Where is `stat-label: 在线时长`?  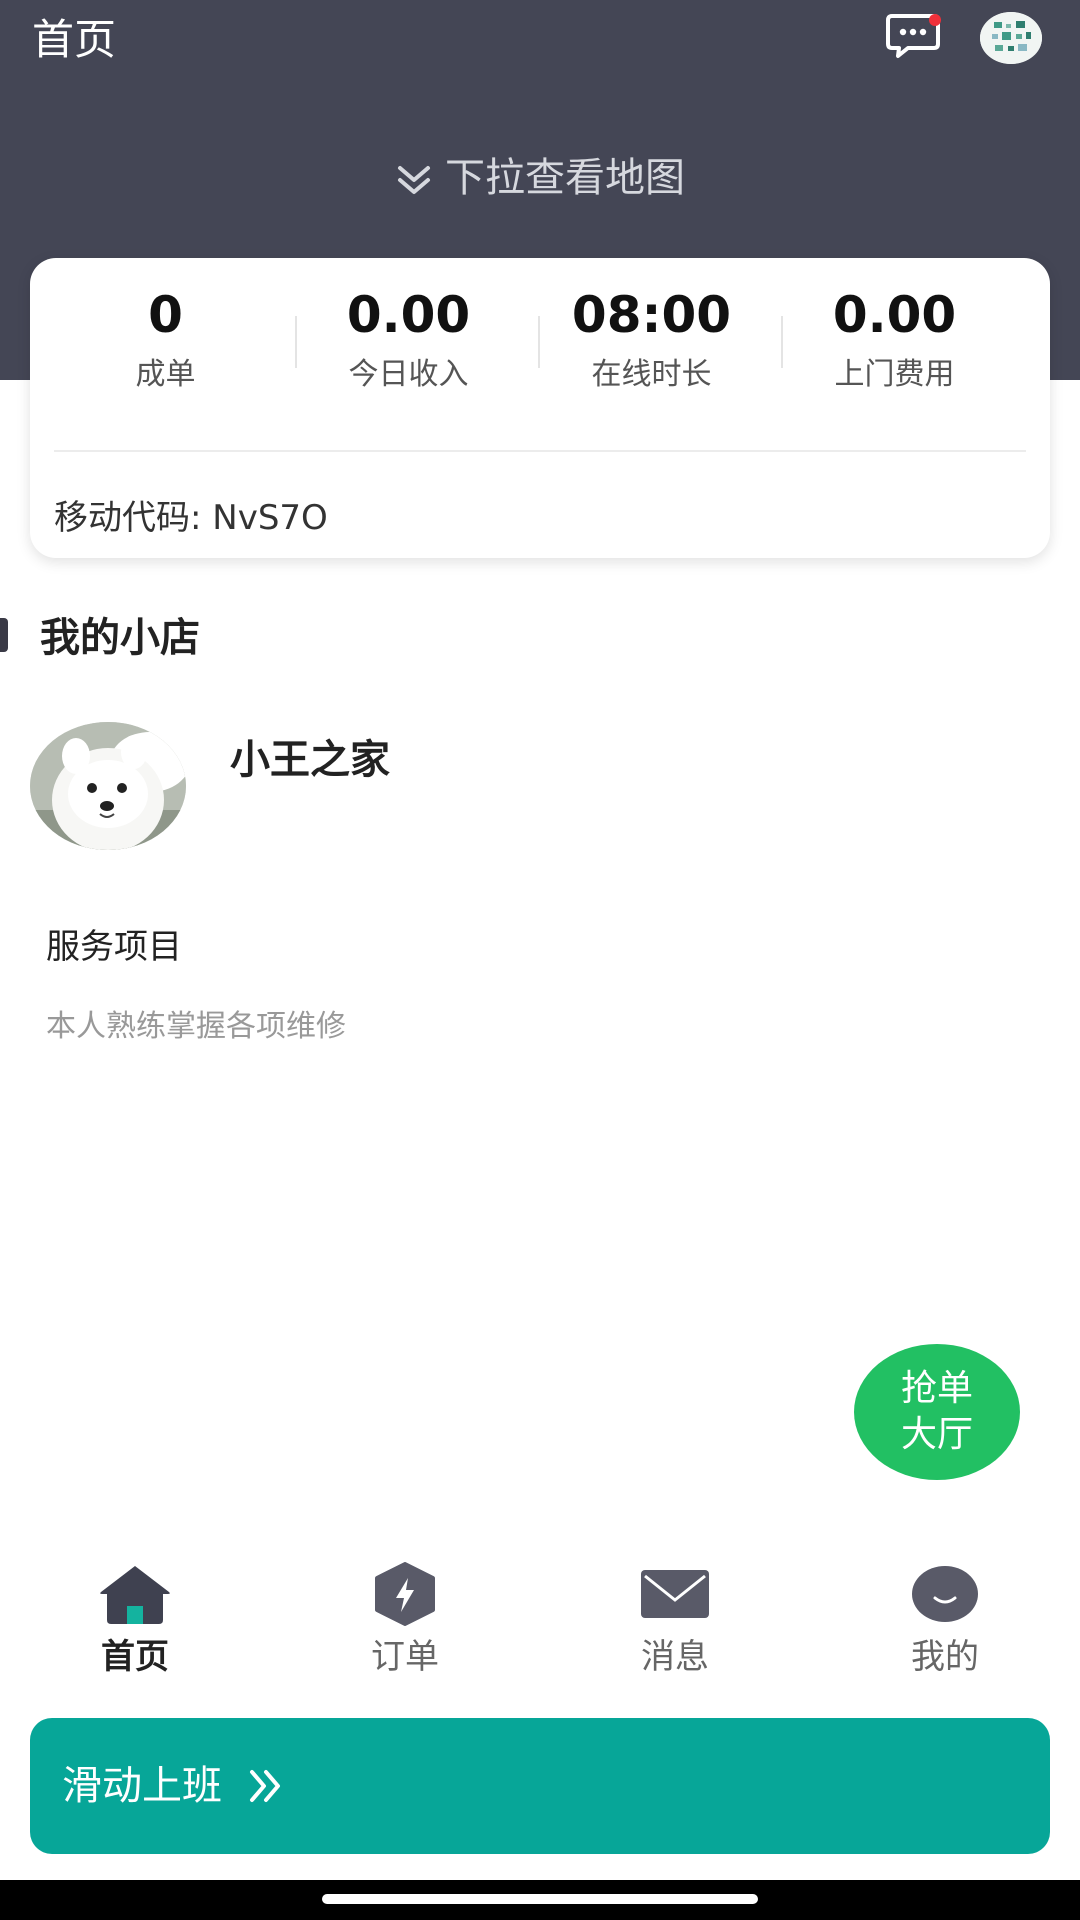
stat-label: 在线时长 is located at coordinates (651, 374).